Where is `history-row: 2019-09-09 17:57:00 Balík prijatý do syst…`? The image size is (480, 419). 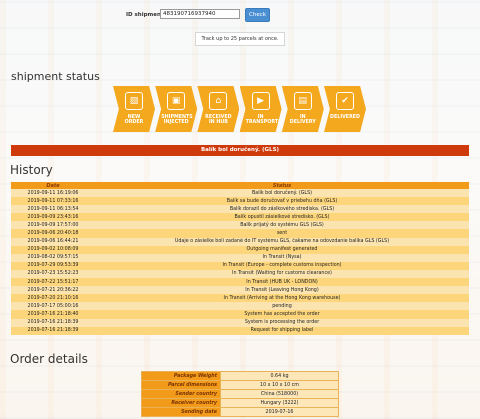
history-row: 2019-09-09 17:57:00 Balík prijatý do syst… is located at coordinates (240, 225).